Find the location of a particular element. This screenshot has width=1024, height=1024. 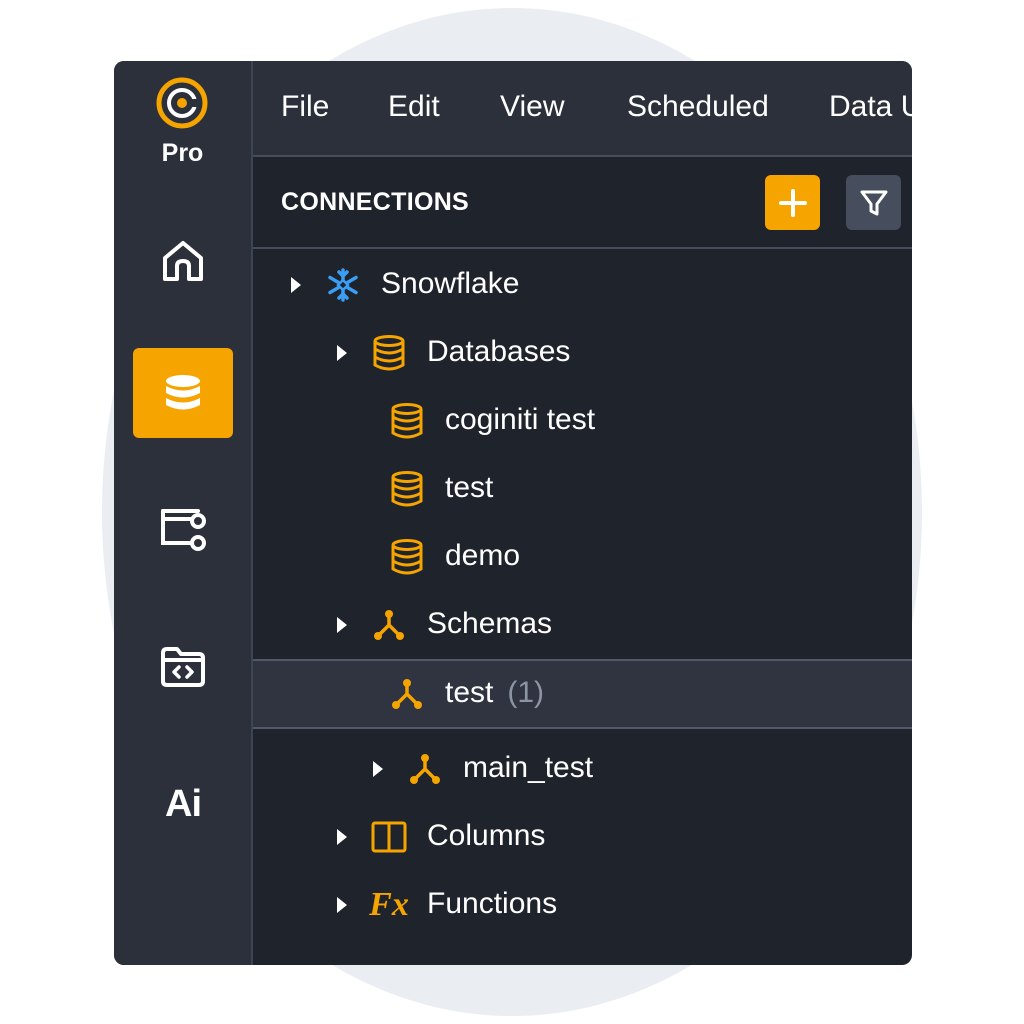

rail-home-button is located at coordinates (183, 261).